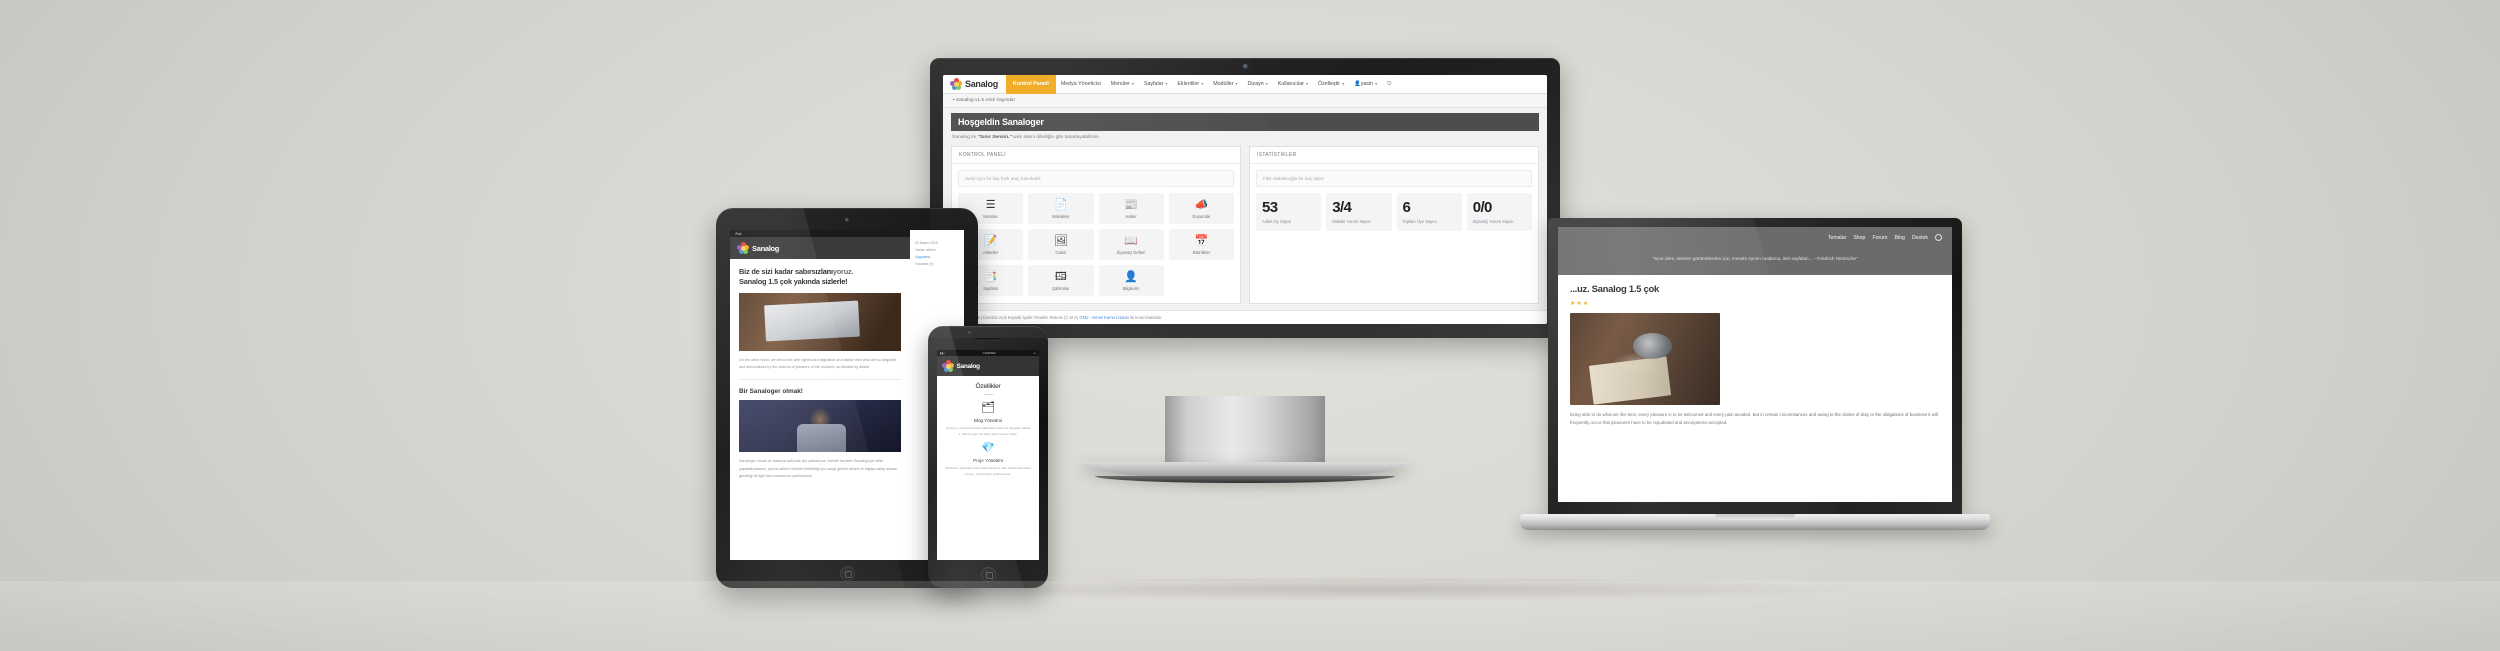 This screenshot has width=2500, height=651. I want to click on tile-bilgilerim: 👤 Bilgilerim, so click(1131, 281).